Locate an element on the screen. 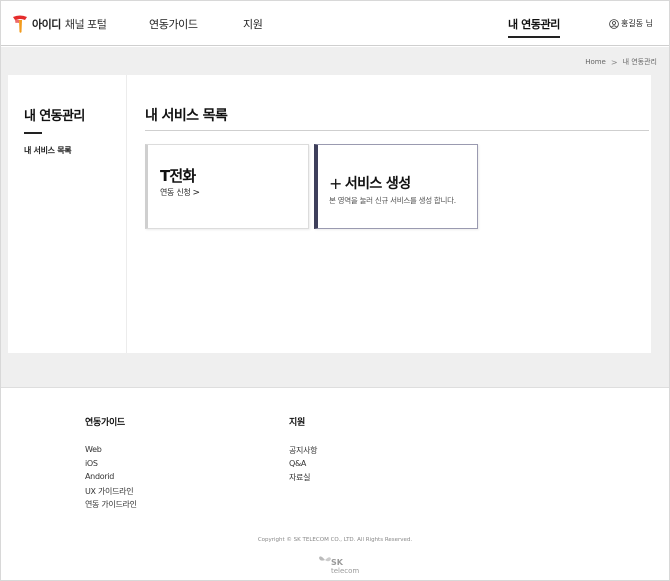 The width and height of the screenshot is (670, 581). create-service-card: + 서비스 생성 본 영역을 눌러 신규 서비스를 생성 합니다. is located at coordinates (396, 186).